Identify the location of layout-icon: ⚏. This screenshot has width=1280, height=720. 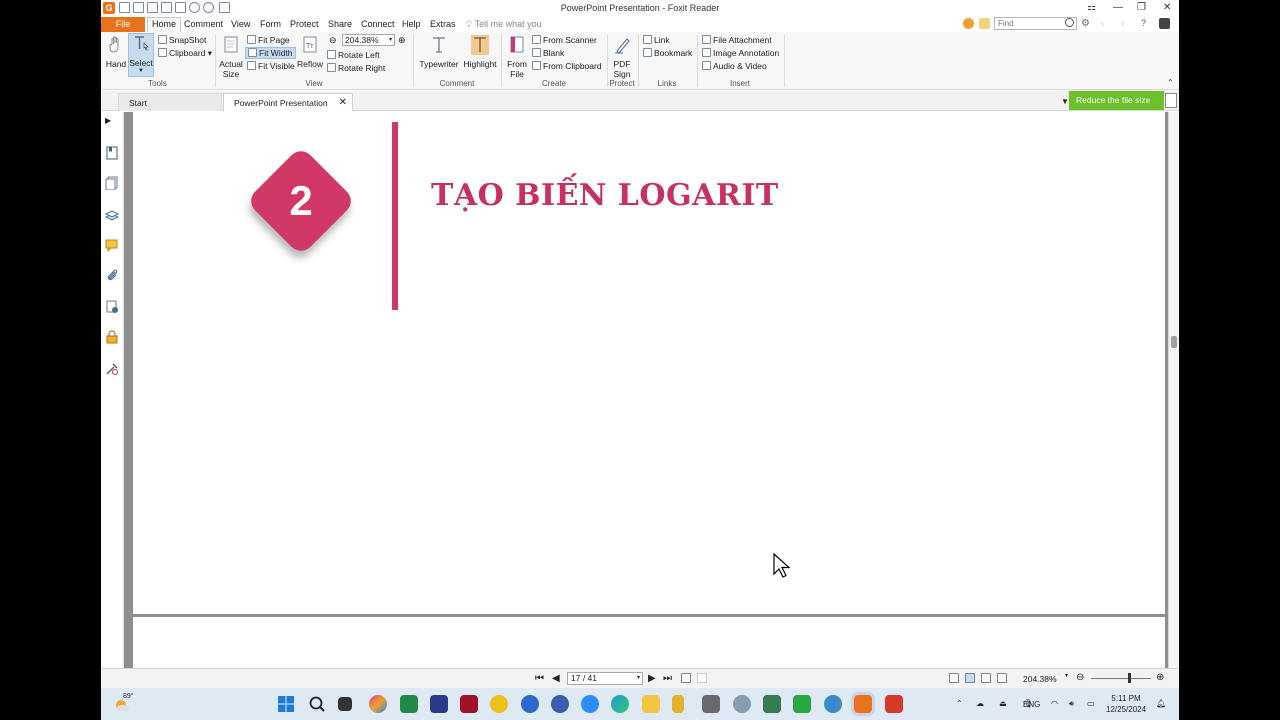
(1091, 7).